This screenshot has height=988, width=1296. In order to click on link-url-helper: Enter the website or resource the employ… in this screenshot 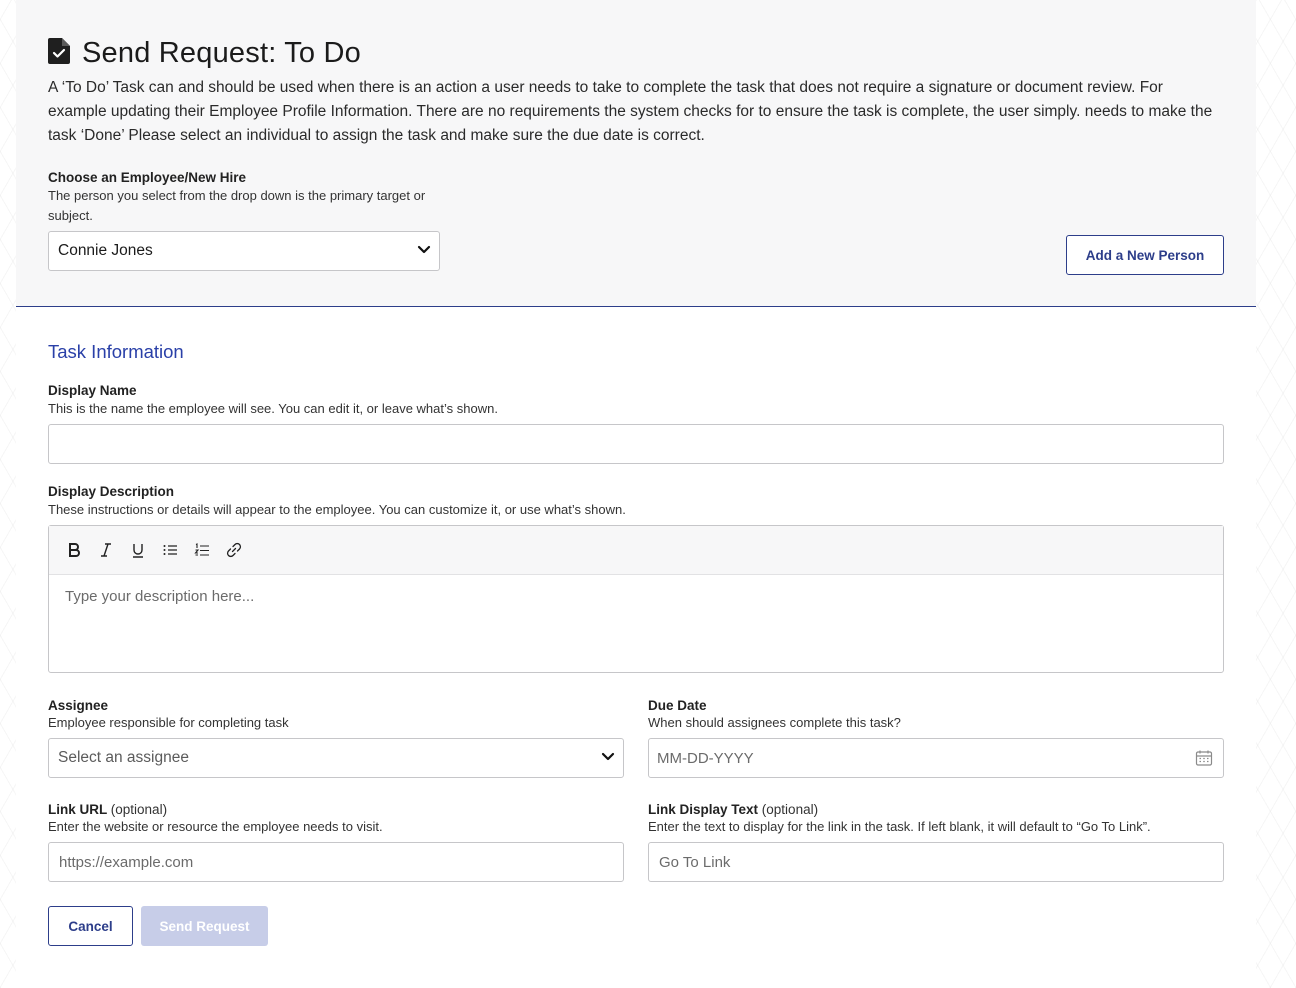, I will do `click(215, 826)`.